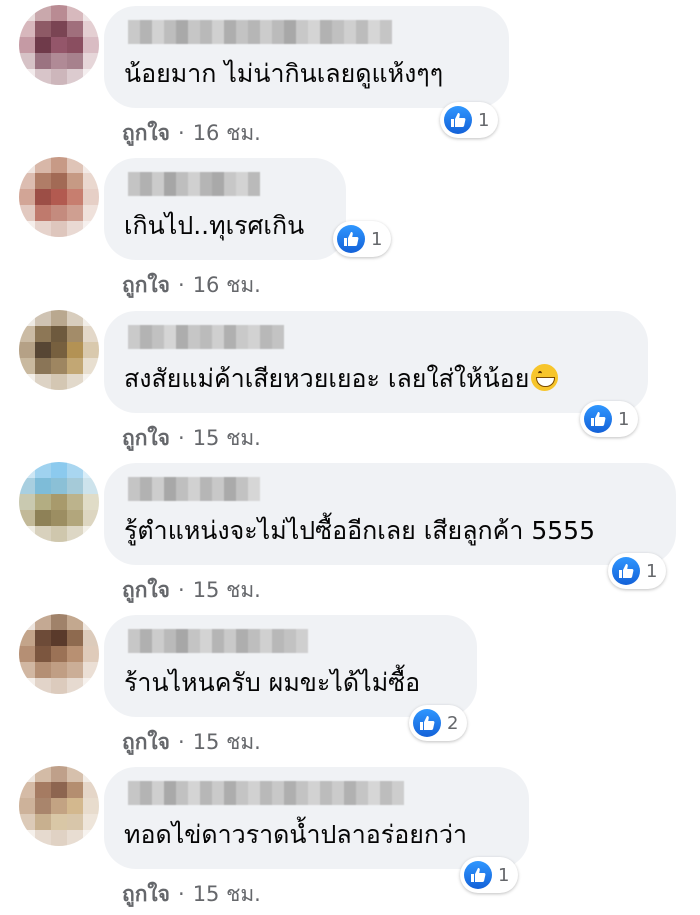  I want to click on comment-text: สงสัยแม่ค้าเสียหวยเยอะ เลยใส่ให้น้อย, so click(341, 379).